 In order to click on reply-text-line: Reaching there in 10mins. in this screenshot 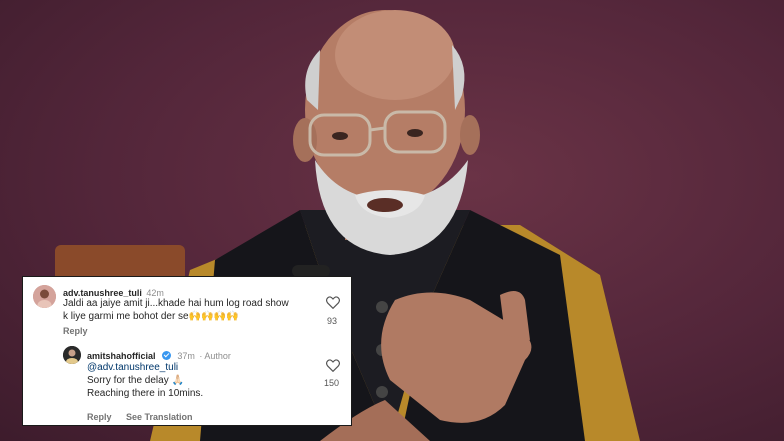, I will do `click(145, 393)`.